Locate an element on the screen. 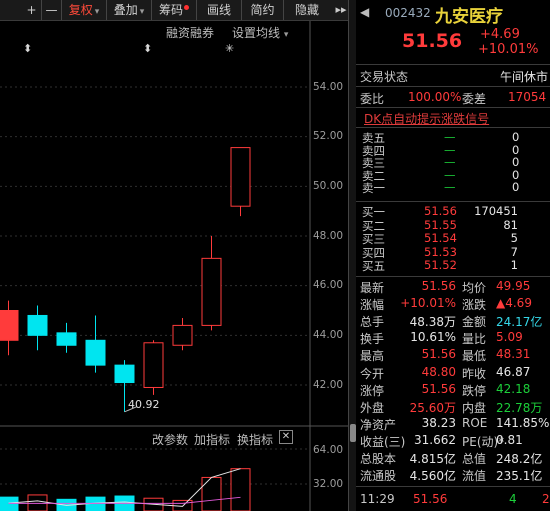  stat-label: 总股本 is located at coordinates (378, 459).